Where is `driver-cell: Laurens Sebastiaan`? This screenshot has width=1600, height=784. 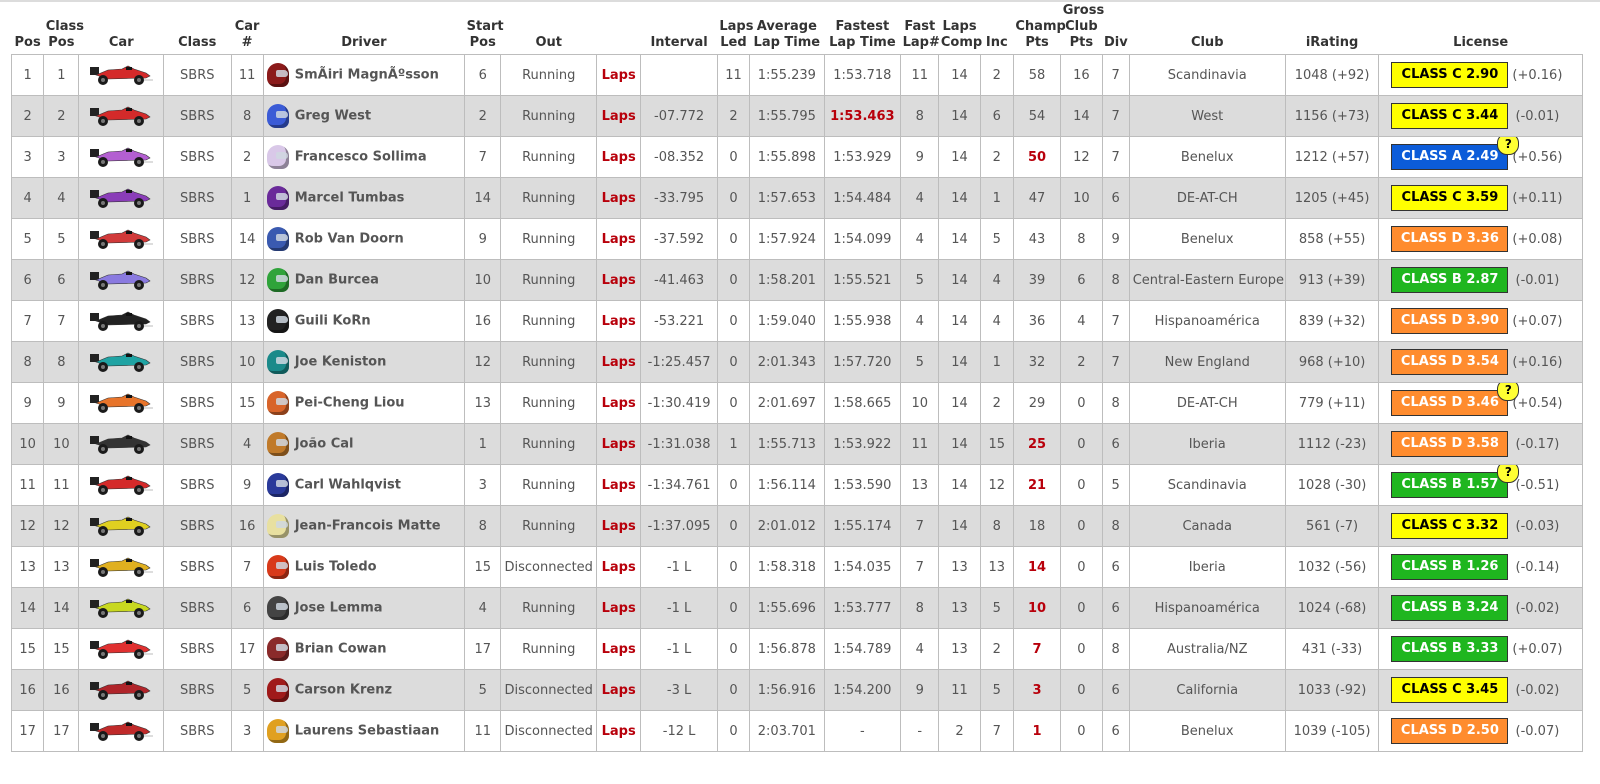 driver-cell: Laurens Sebastiaan is located at coordinates (364, 731).